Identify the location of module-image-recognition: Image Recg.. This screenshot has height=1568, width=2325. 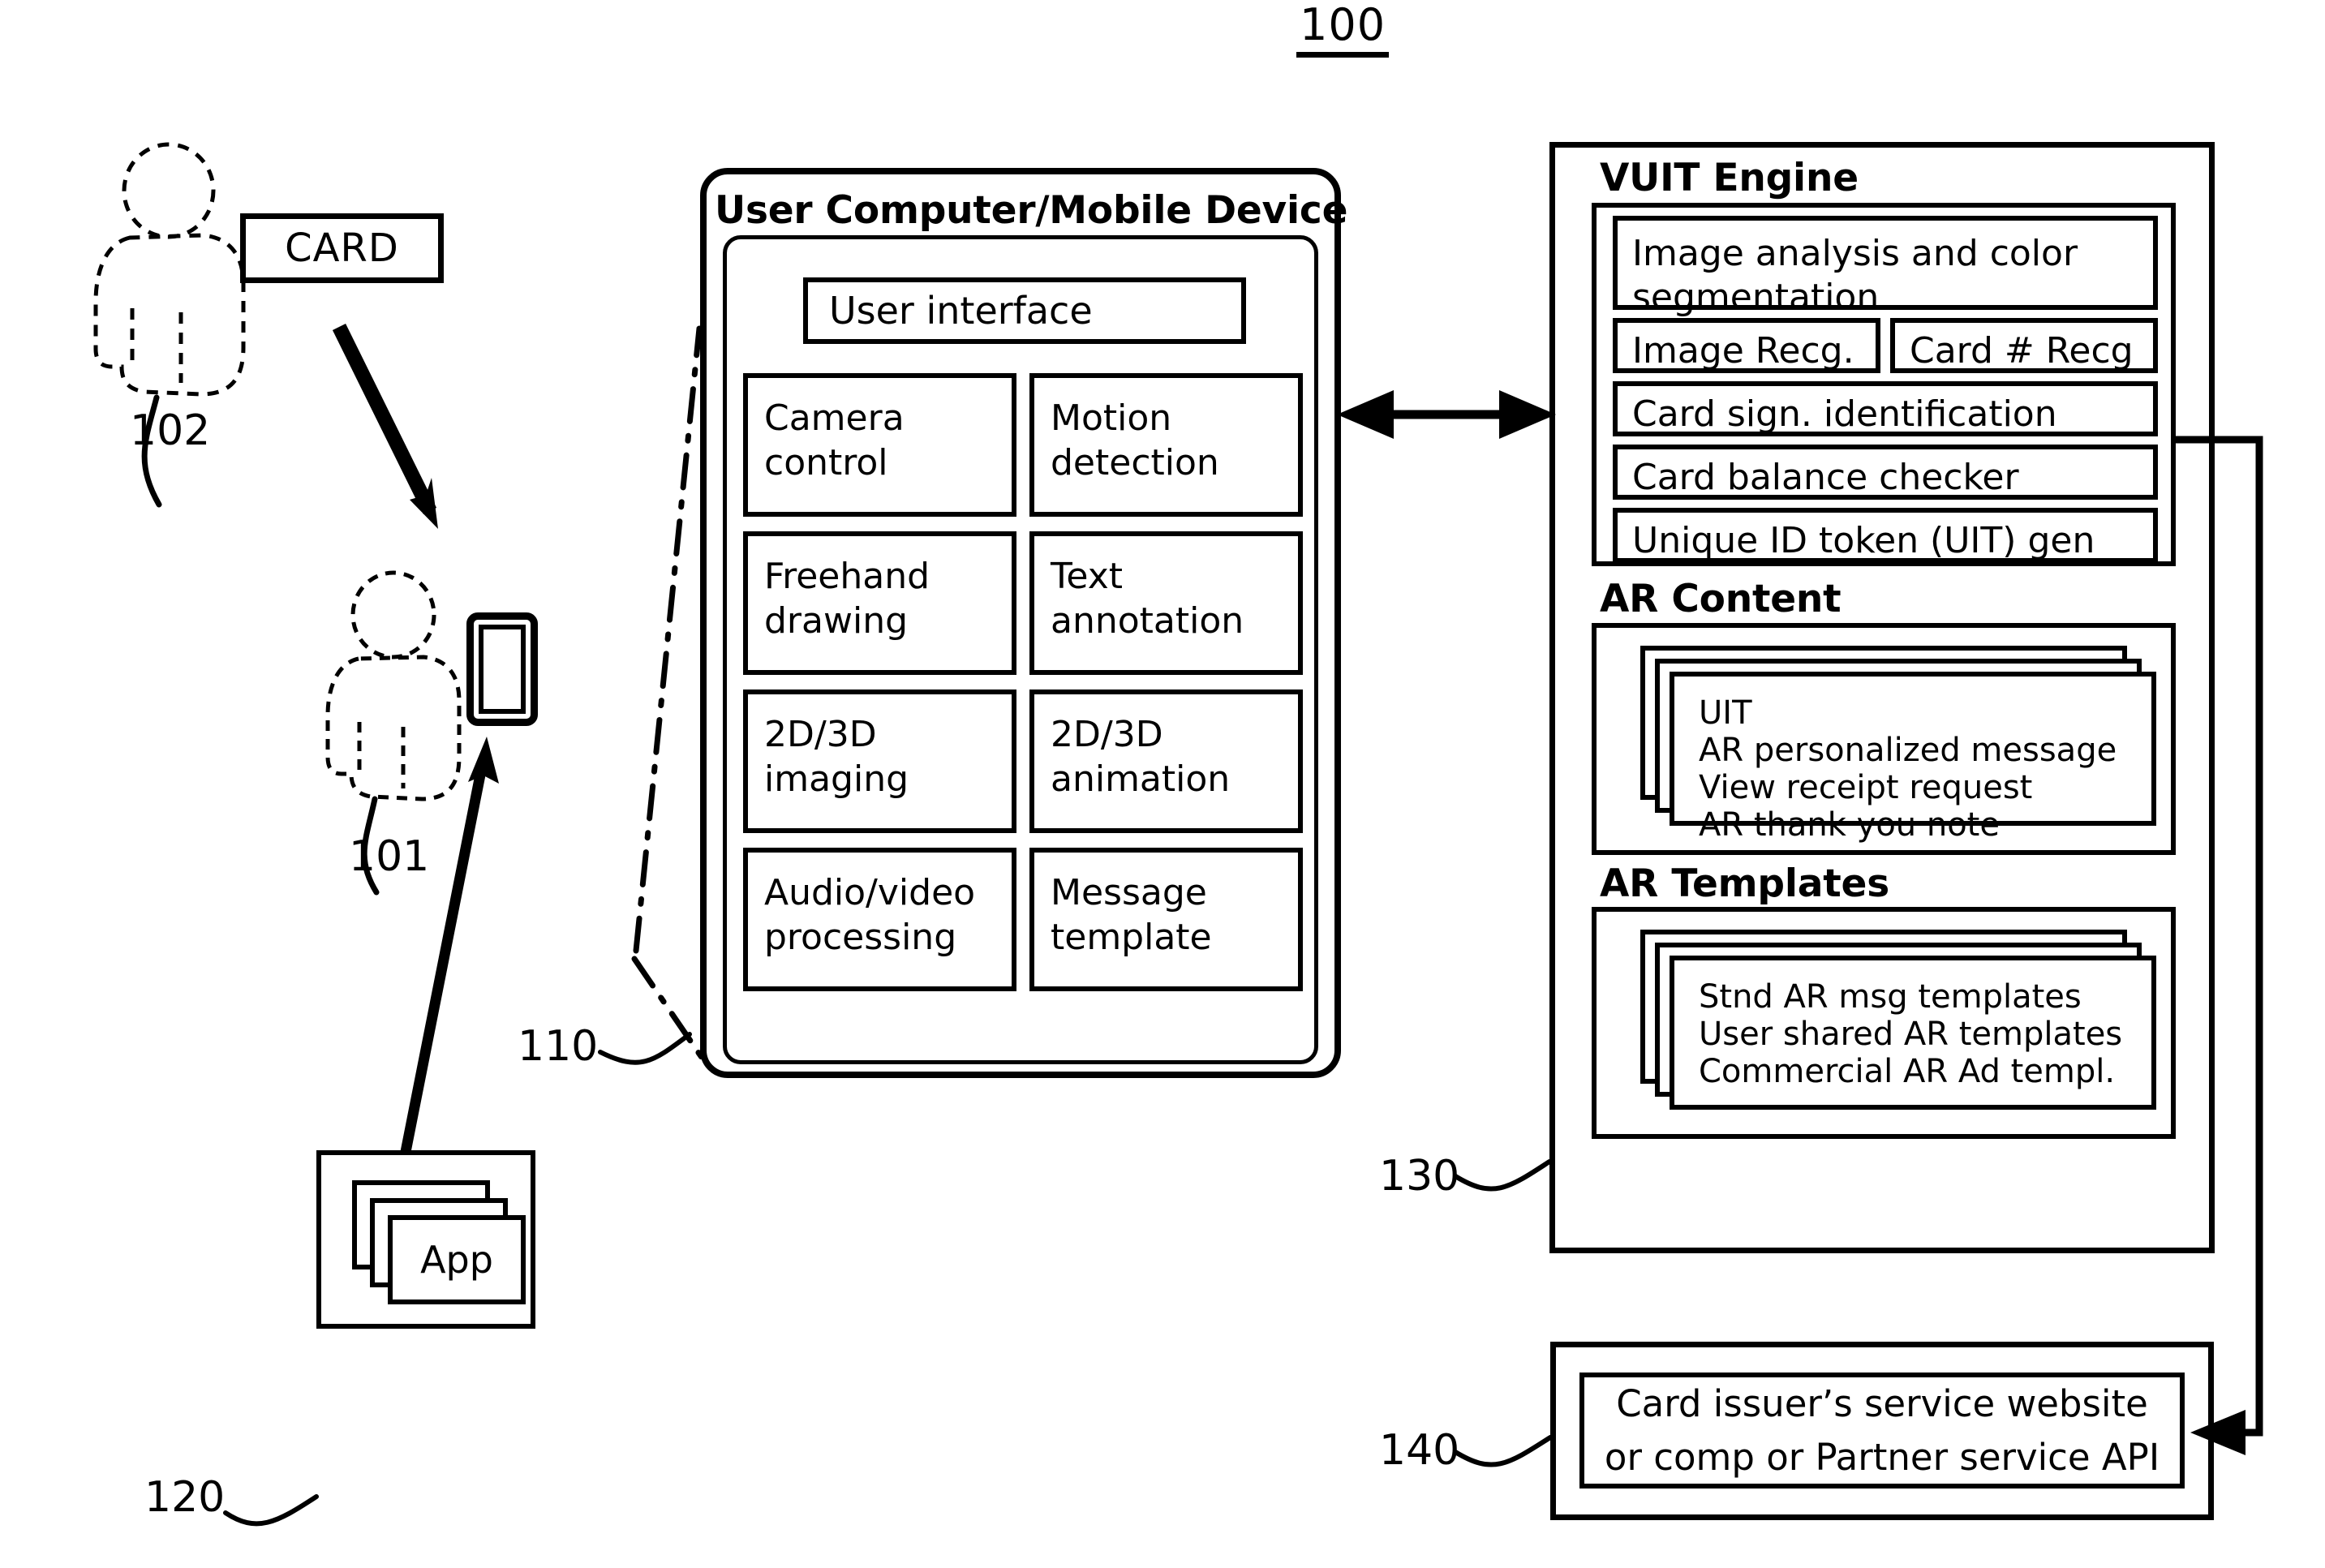
(1746, 345).